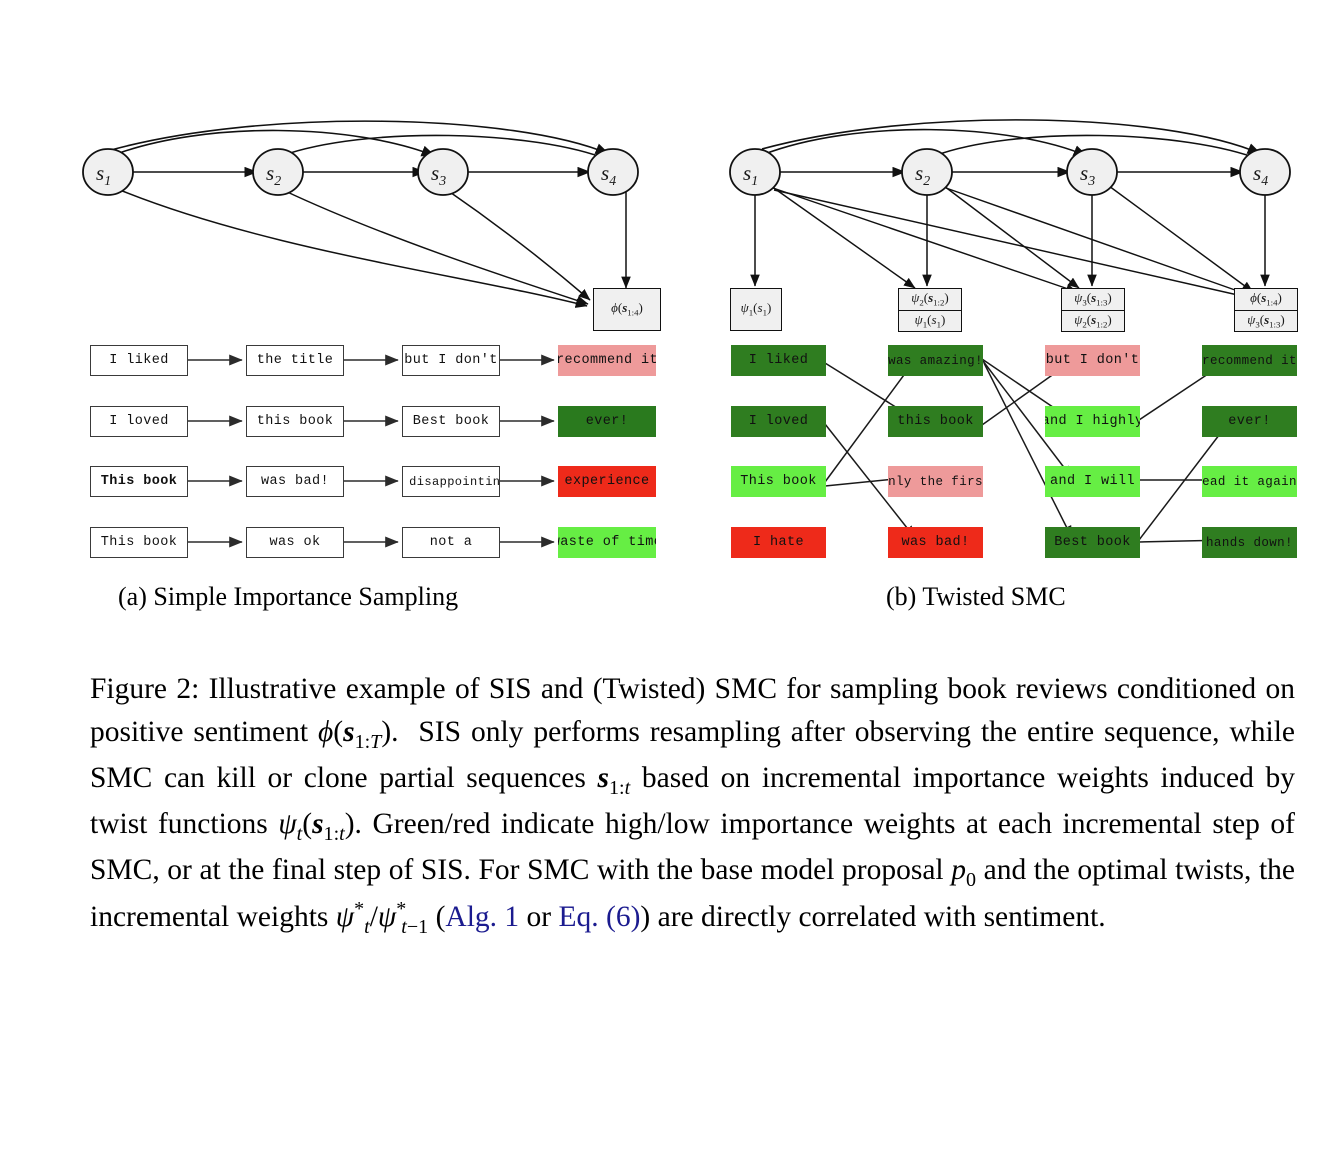 The width and height of the screenshot is (1318, 1170). I want to click on subcaption-b: (b) Twisted SMC, so click(976, 596).